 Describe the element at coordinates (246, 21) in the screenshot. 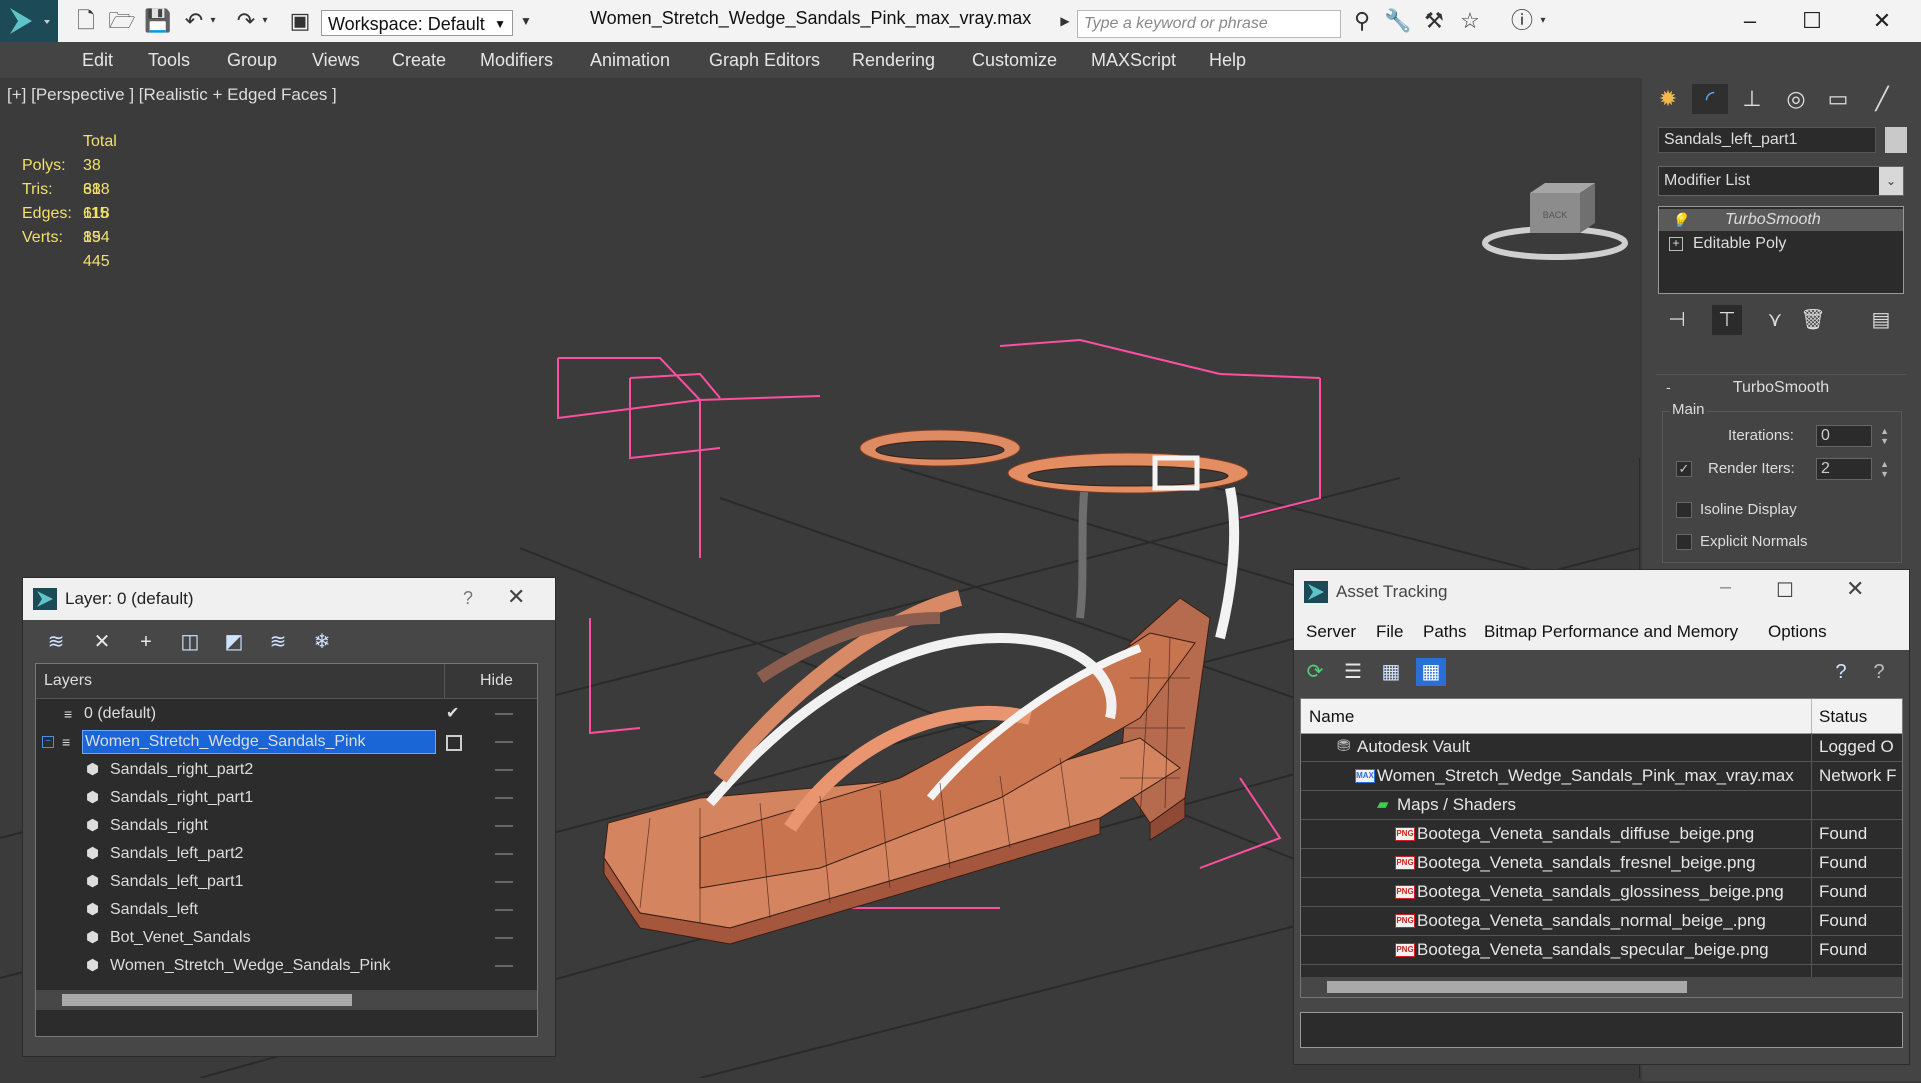

I see `redo-icon: ↷` at that location.